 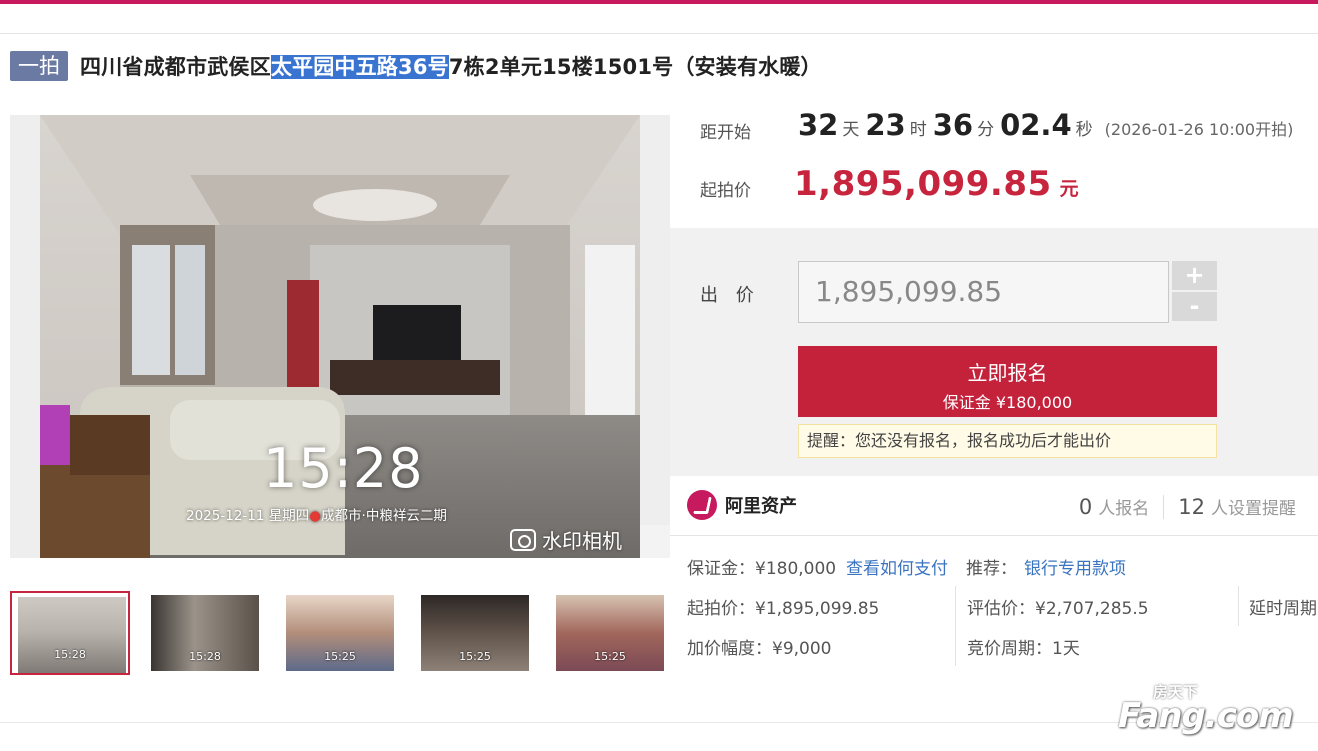 What do you see at coordinates (659, 2) in the screenshot?
I see `top-accent-bar` at bounding box center [659, 2].